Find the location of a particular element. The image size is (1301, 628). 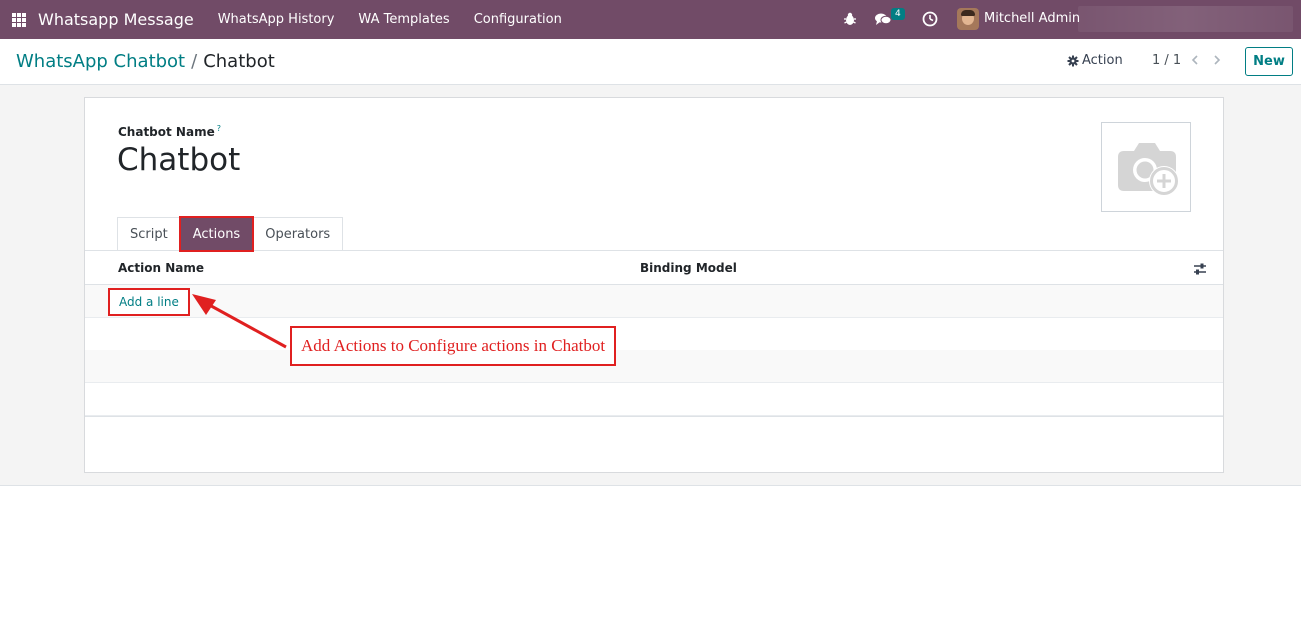

annotation-arrow is located at coordinates (239, 321).